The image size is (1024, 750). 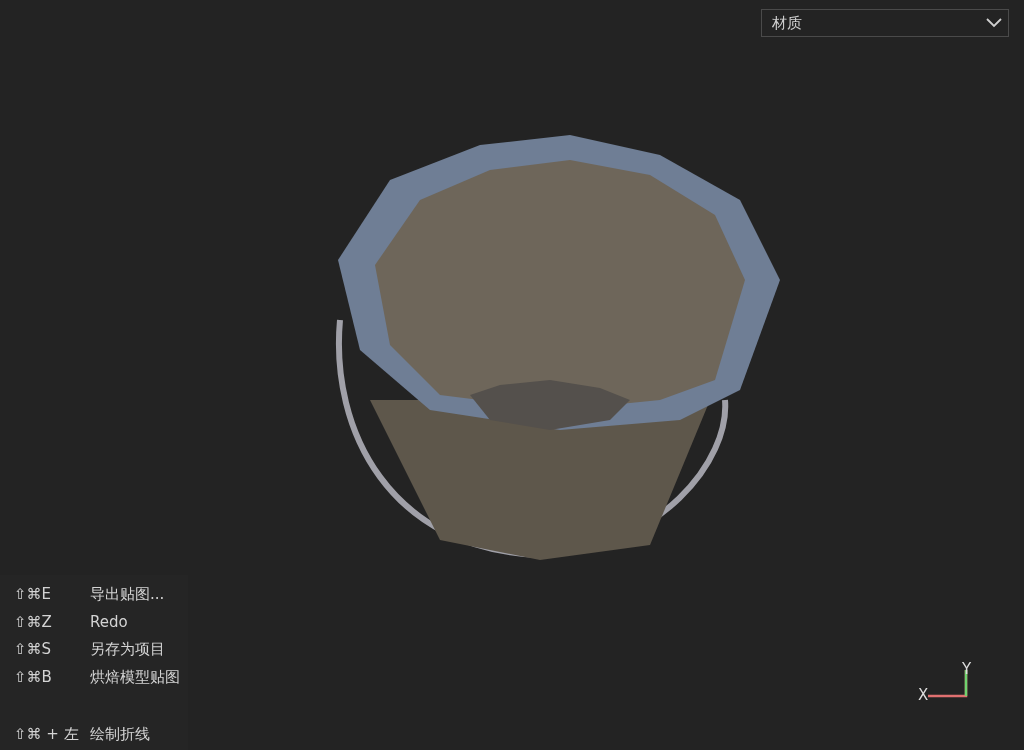 I want to click on dropdown-value: 材质, so click(x=787, y=23).